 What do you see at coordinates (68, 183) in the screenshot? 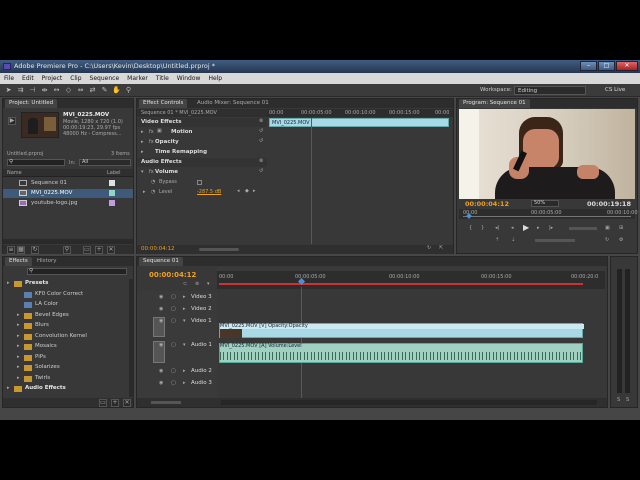
I see `list-item: Sequence 01` at bounding box center [68, 183].